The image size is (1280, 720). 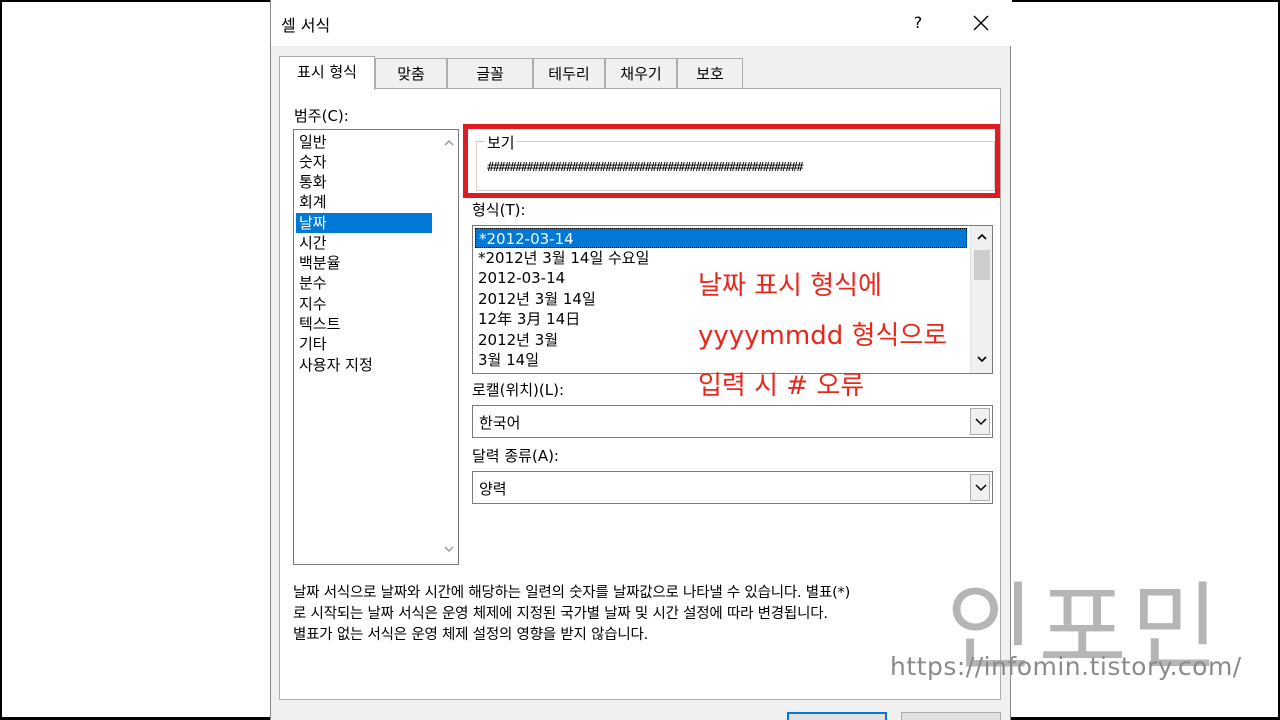 I want to click on category-item: 통화, so click(x=364, y=182).